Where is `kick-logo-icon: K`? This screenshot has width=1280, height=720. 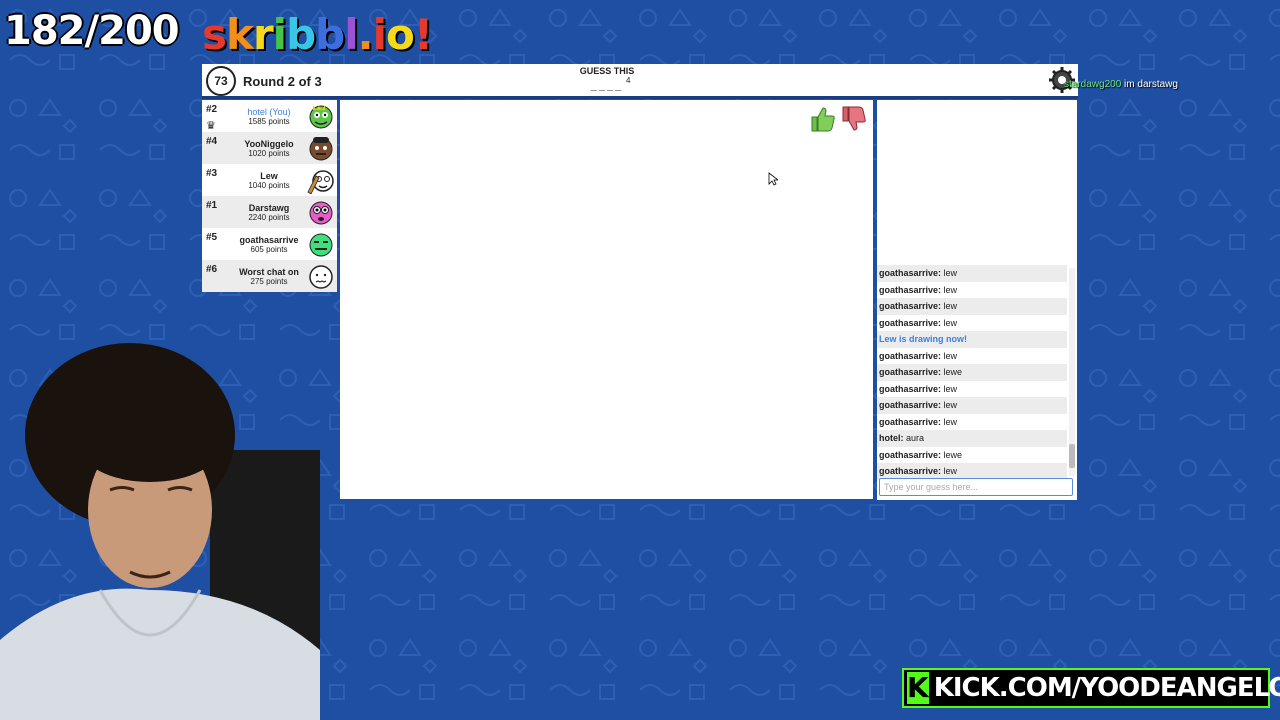
kick-logo-icon: K is located at coordinates (918, 687).